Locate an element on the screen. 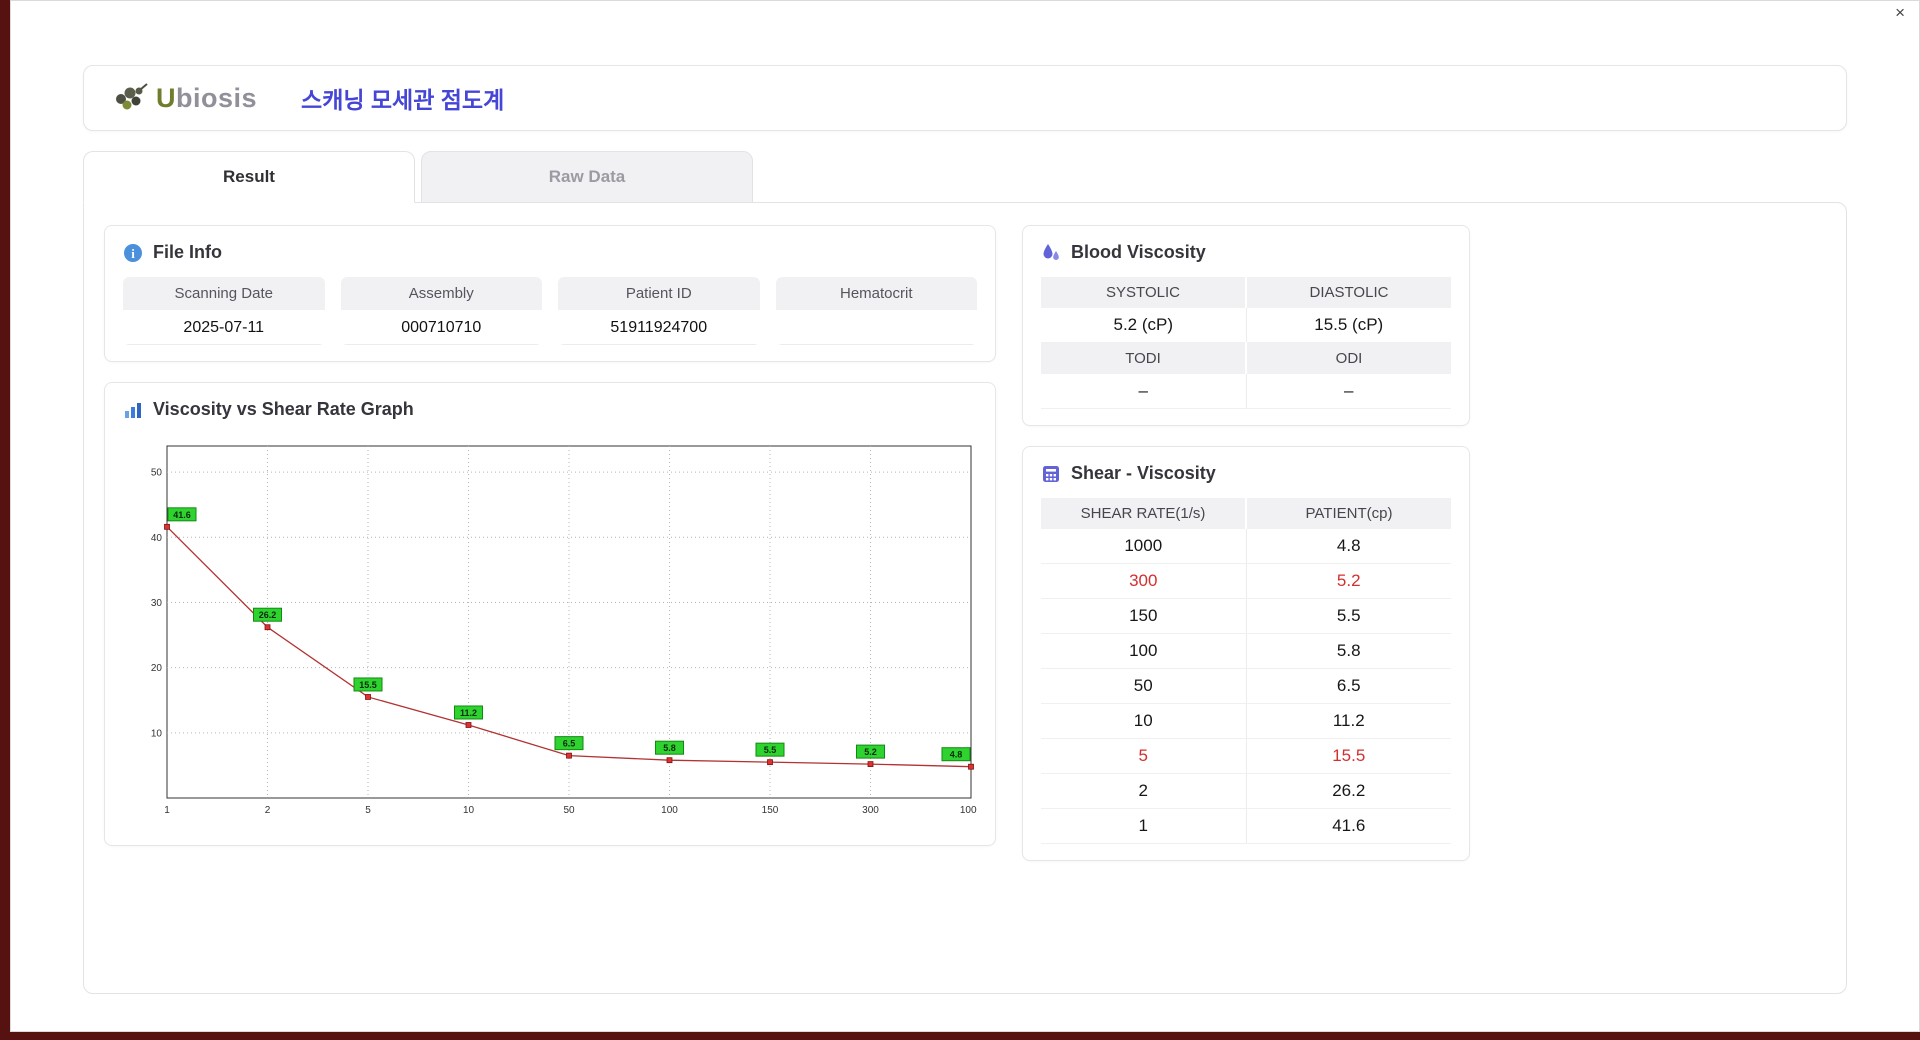 This screenshot has width=1920, height=1040. table-row: 10 11.2 is located at coordinates (1246, 721).